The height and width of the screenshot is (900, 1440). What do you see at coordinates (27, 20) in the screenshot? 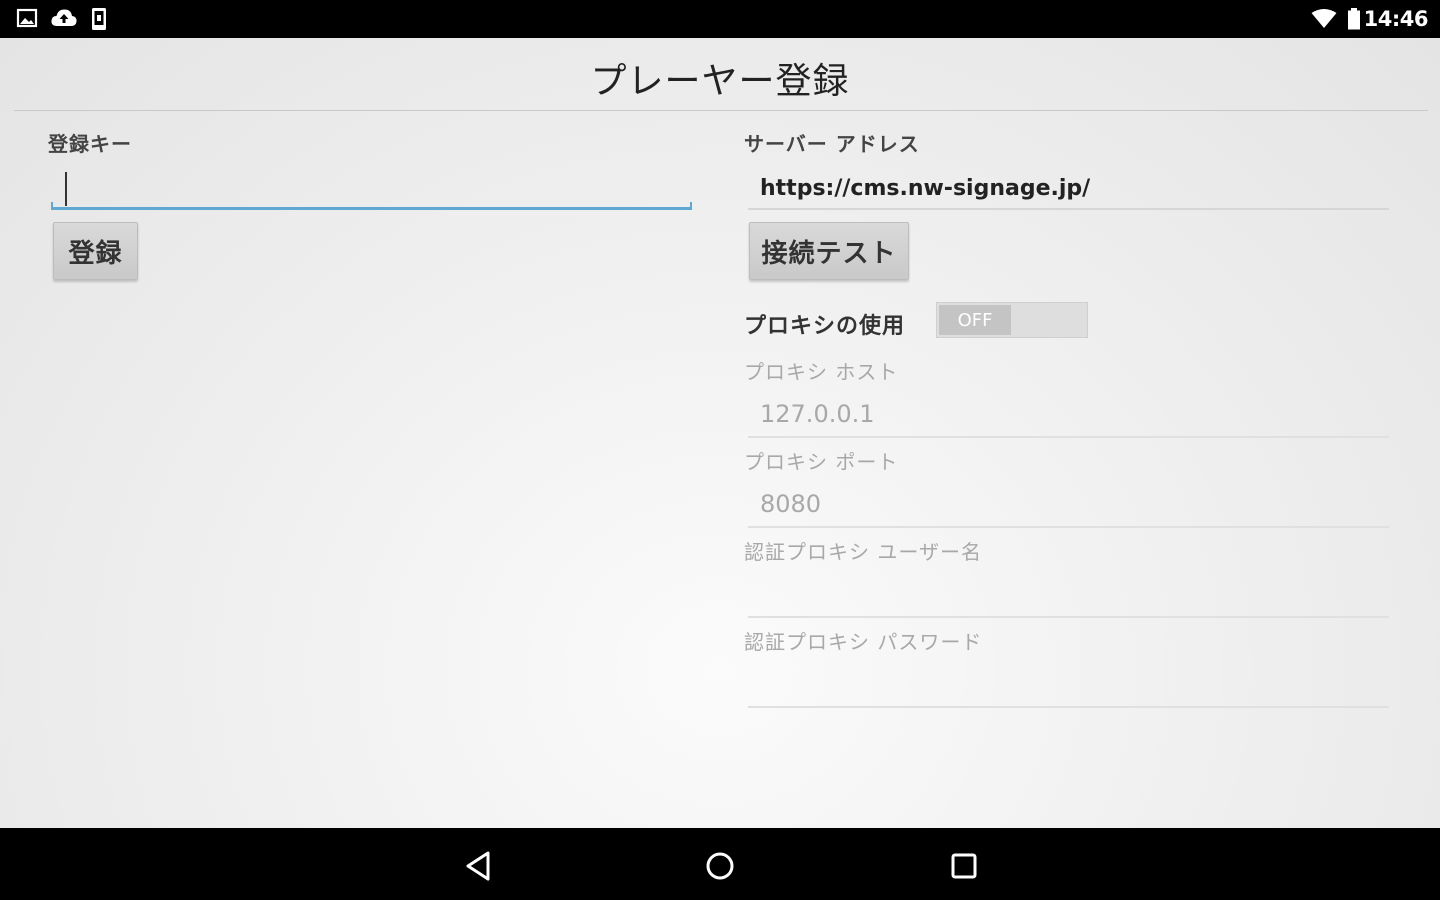
I see `image-icon` at bounding box center [27, 20].